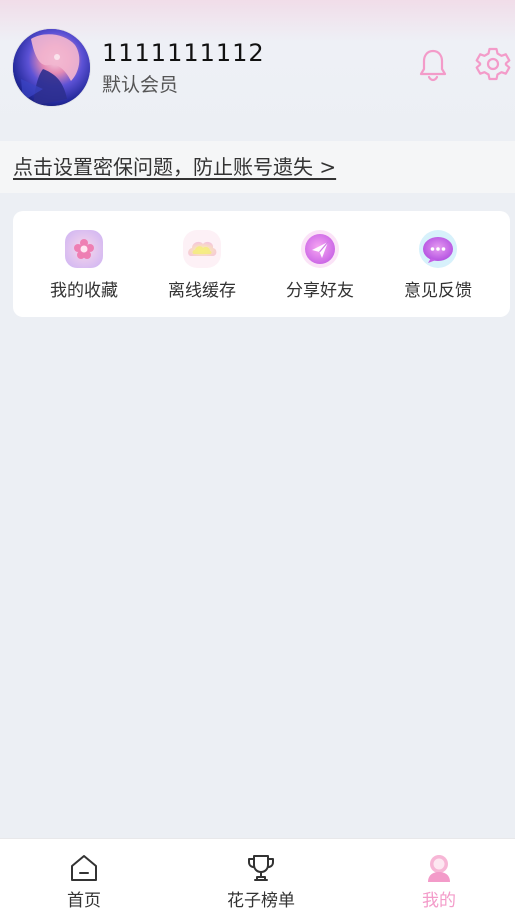 Image resolution: width=515 pixels, height=913 pixels. Describe the element at coordinates (493, 64) in the screenshot. I see `gear-icon` at that location.